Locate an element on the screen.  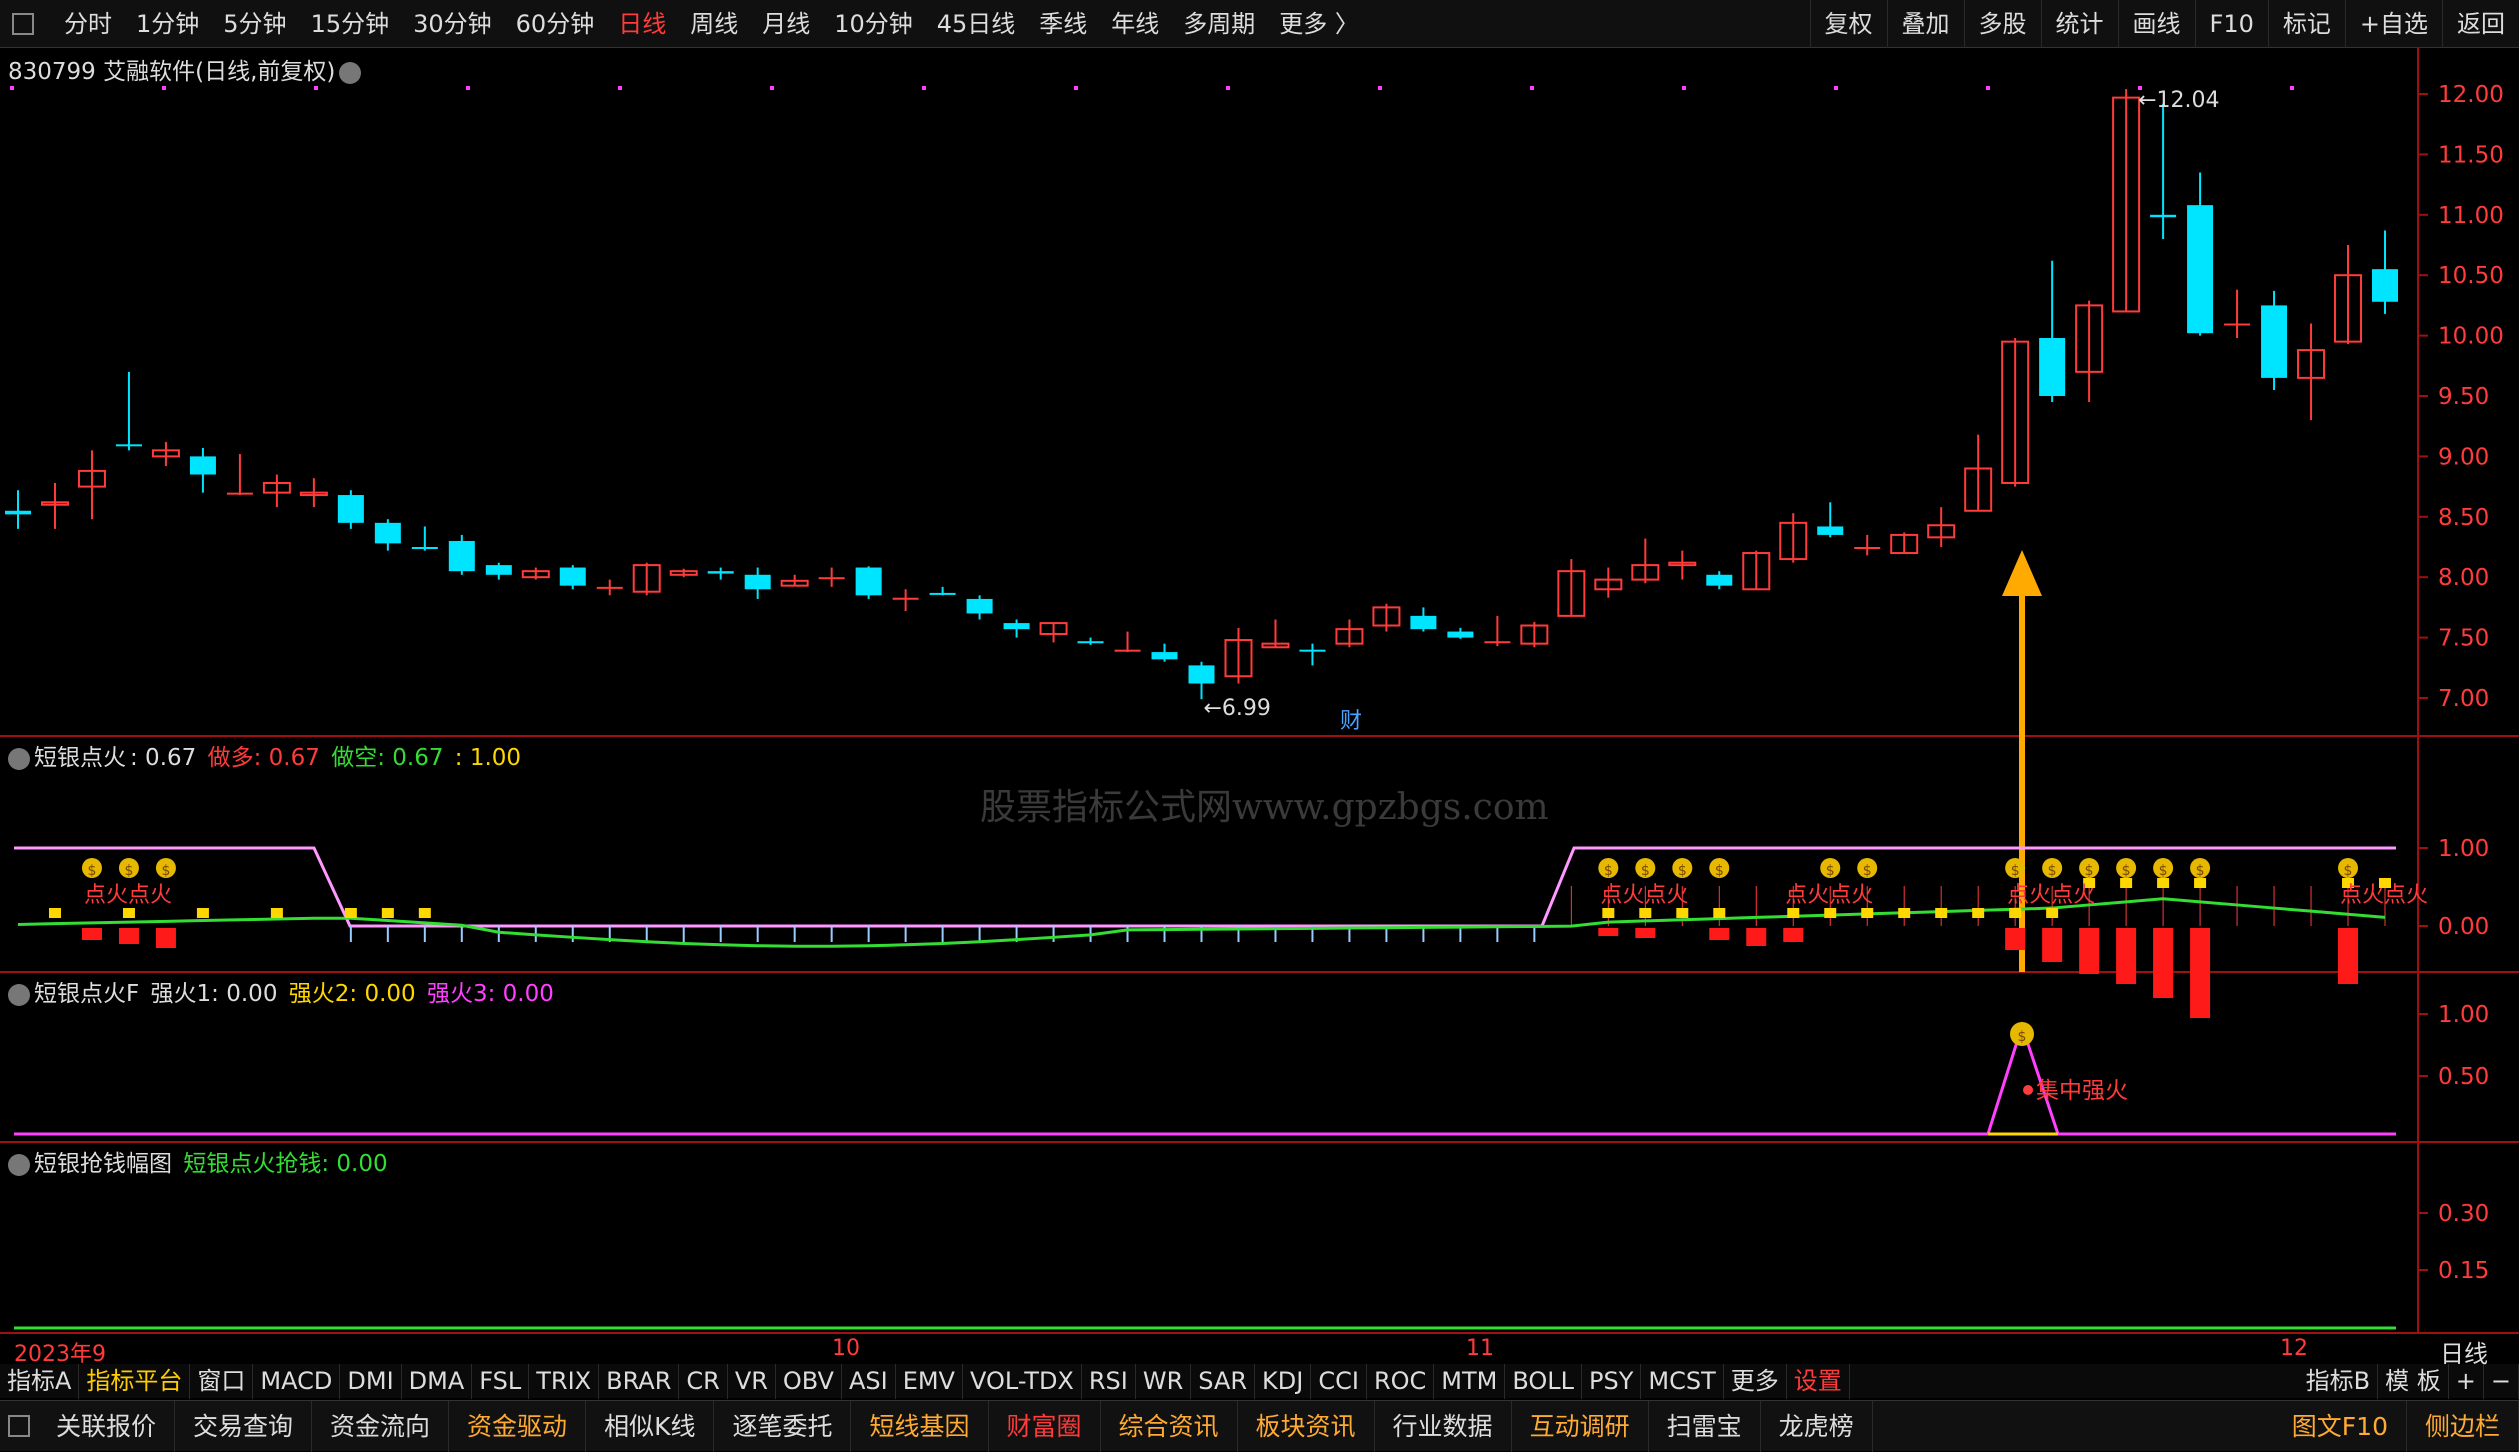
feature-tab: 资金驱动 is located at coordinates (518, 1426).